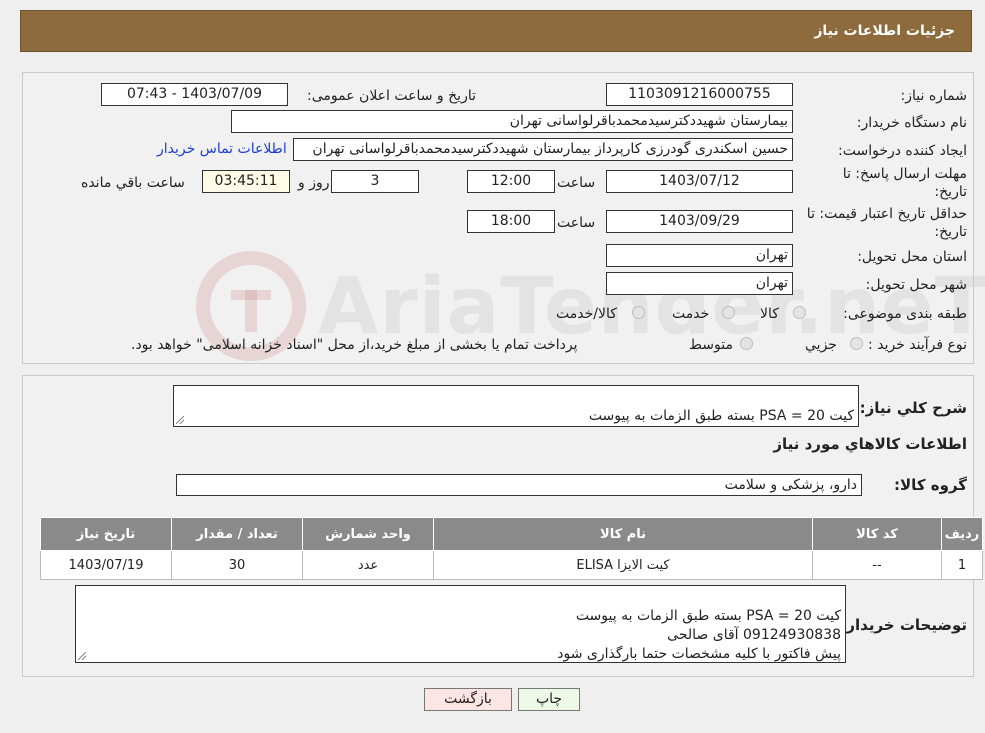 Image resolution: width=985 pixels, height=733 pixels. What do you see at coordinates (194, 94) in the screenshot?
I see `announce-datetime-field: 1403/07/09 - 07:43` at bounding box center [194, 94].